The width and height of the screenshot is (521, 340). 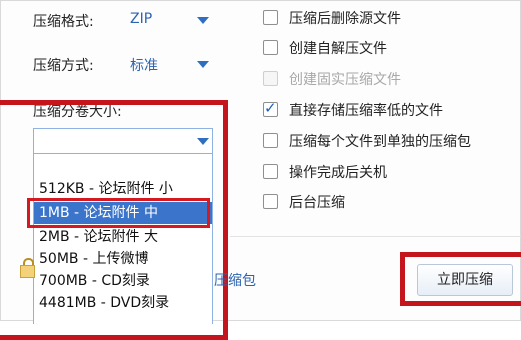 I want to click on highlight-box-start-button, so click(x=460, y=279).